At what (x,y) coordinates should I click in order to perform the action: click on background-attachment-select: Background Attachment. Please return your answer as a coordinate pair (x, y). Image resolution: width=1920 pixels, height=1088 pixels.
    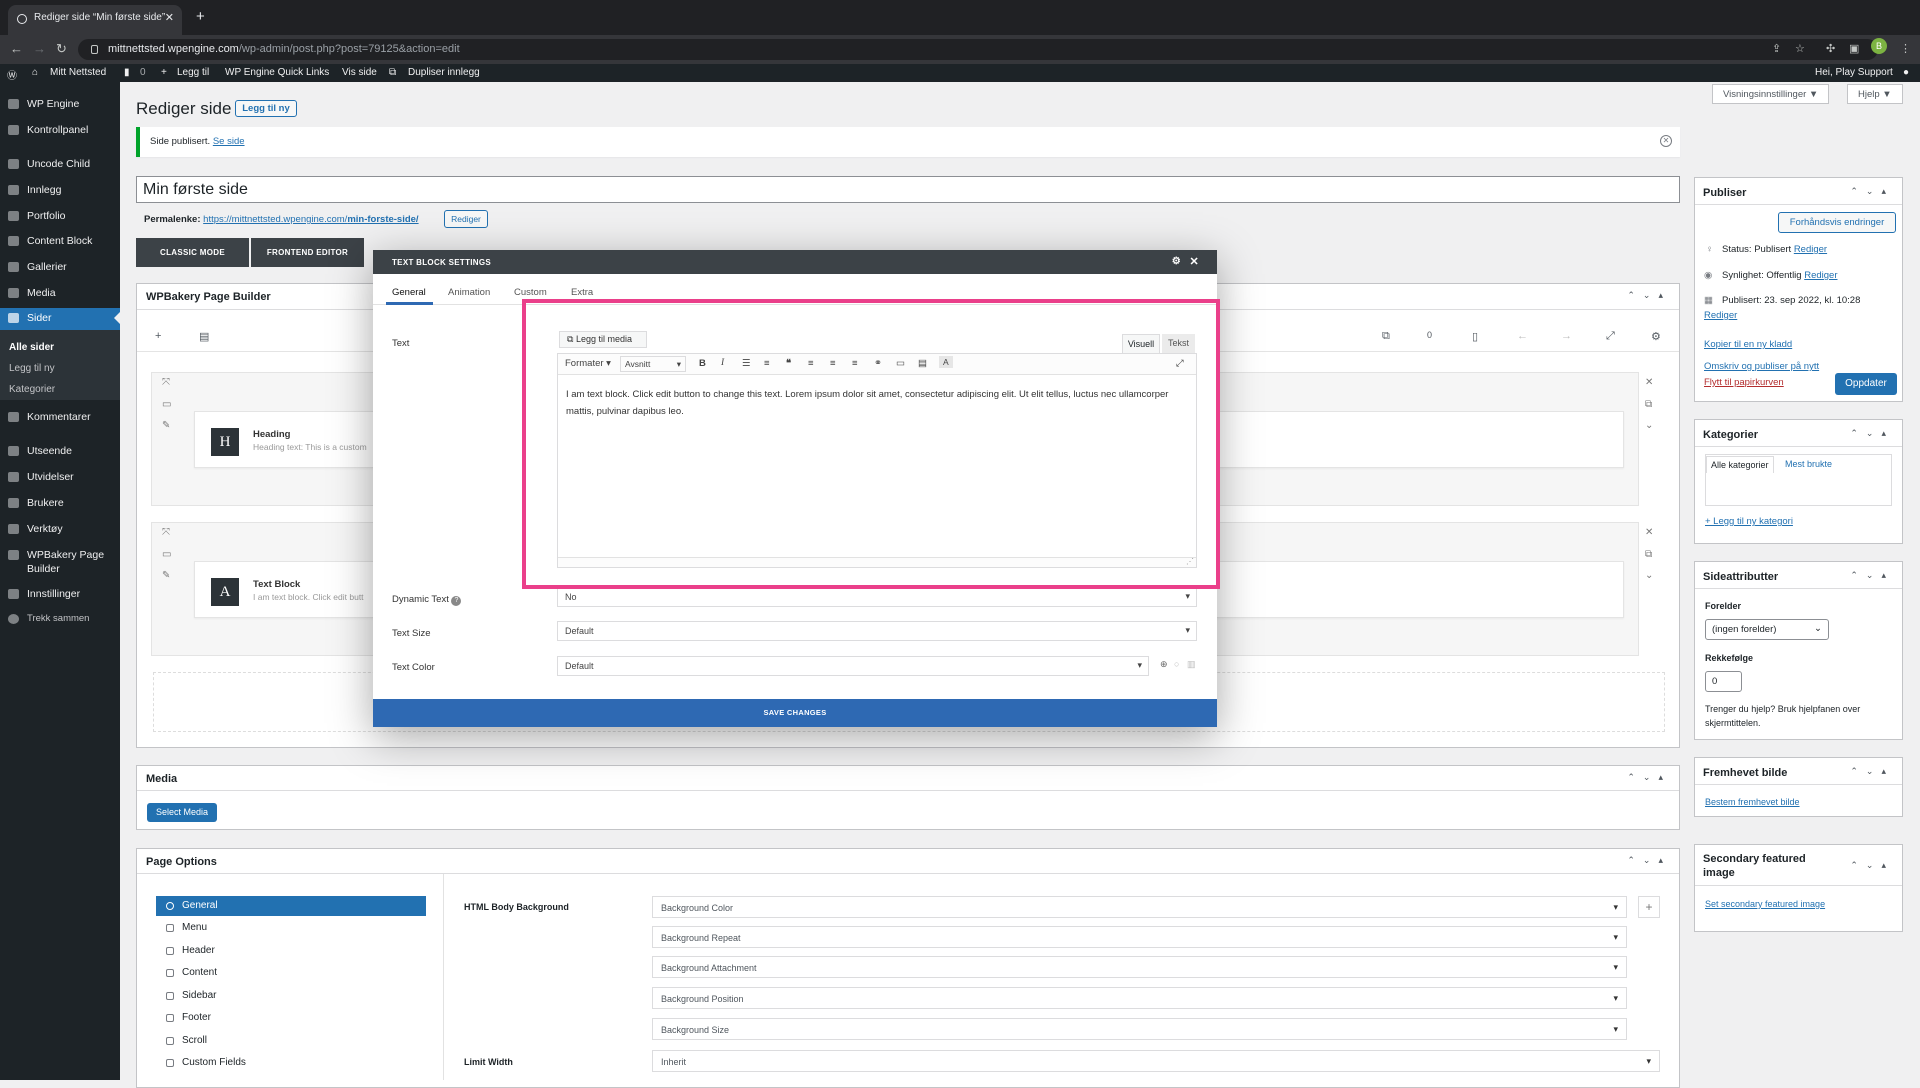
    Looking at the image, I should click on (1139, 967).